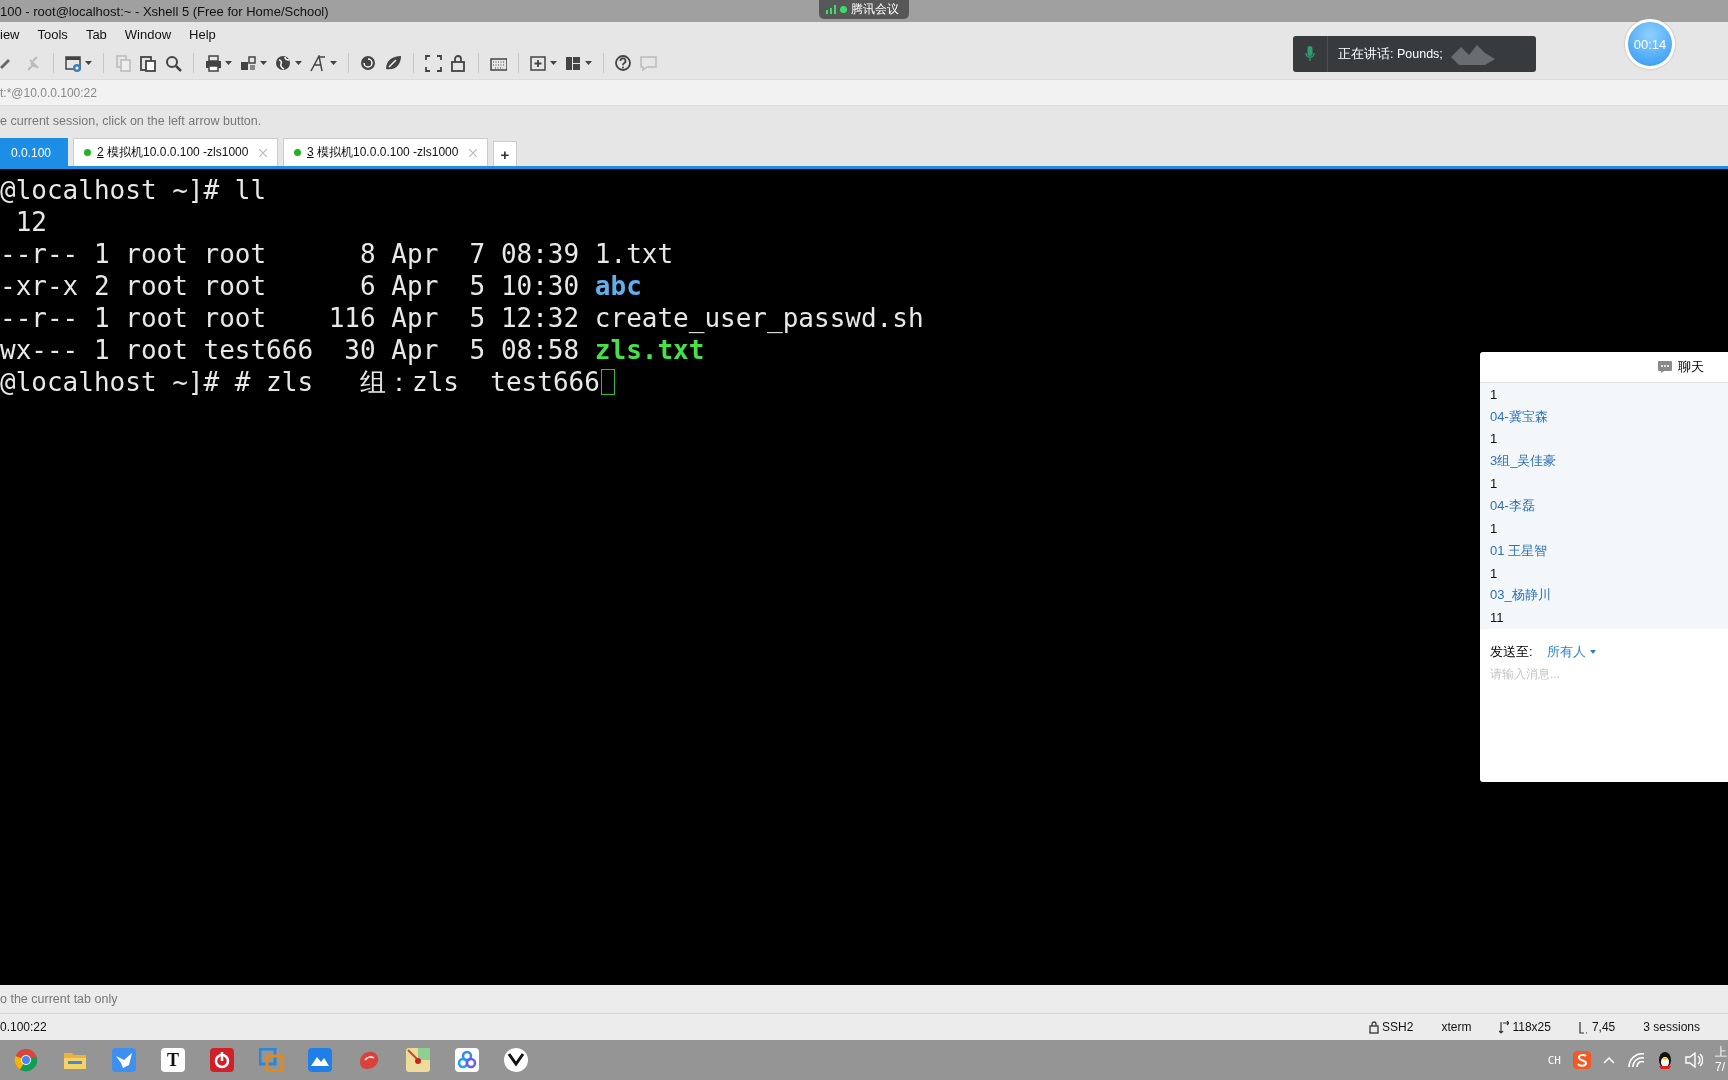  What do you see at coordinates (57, 34) in the screenshot?
I see `menu-item: Tools` at bounding box center [57, 34].